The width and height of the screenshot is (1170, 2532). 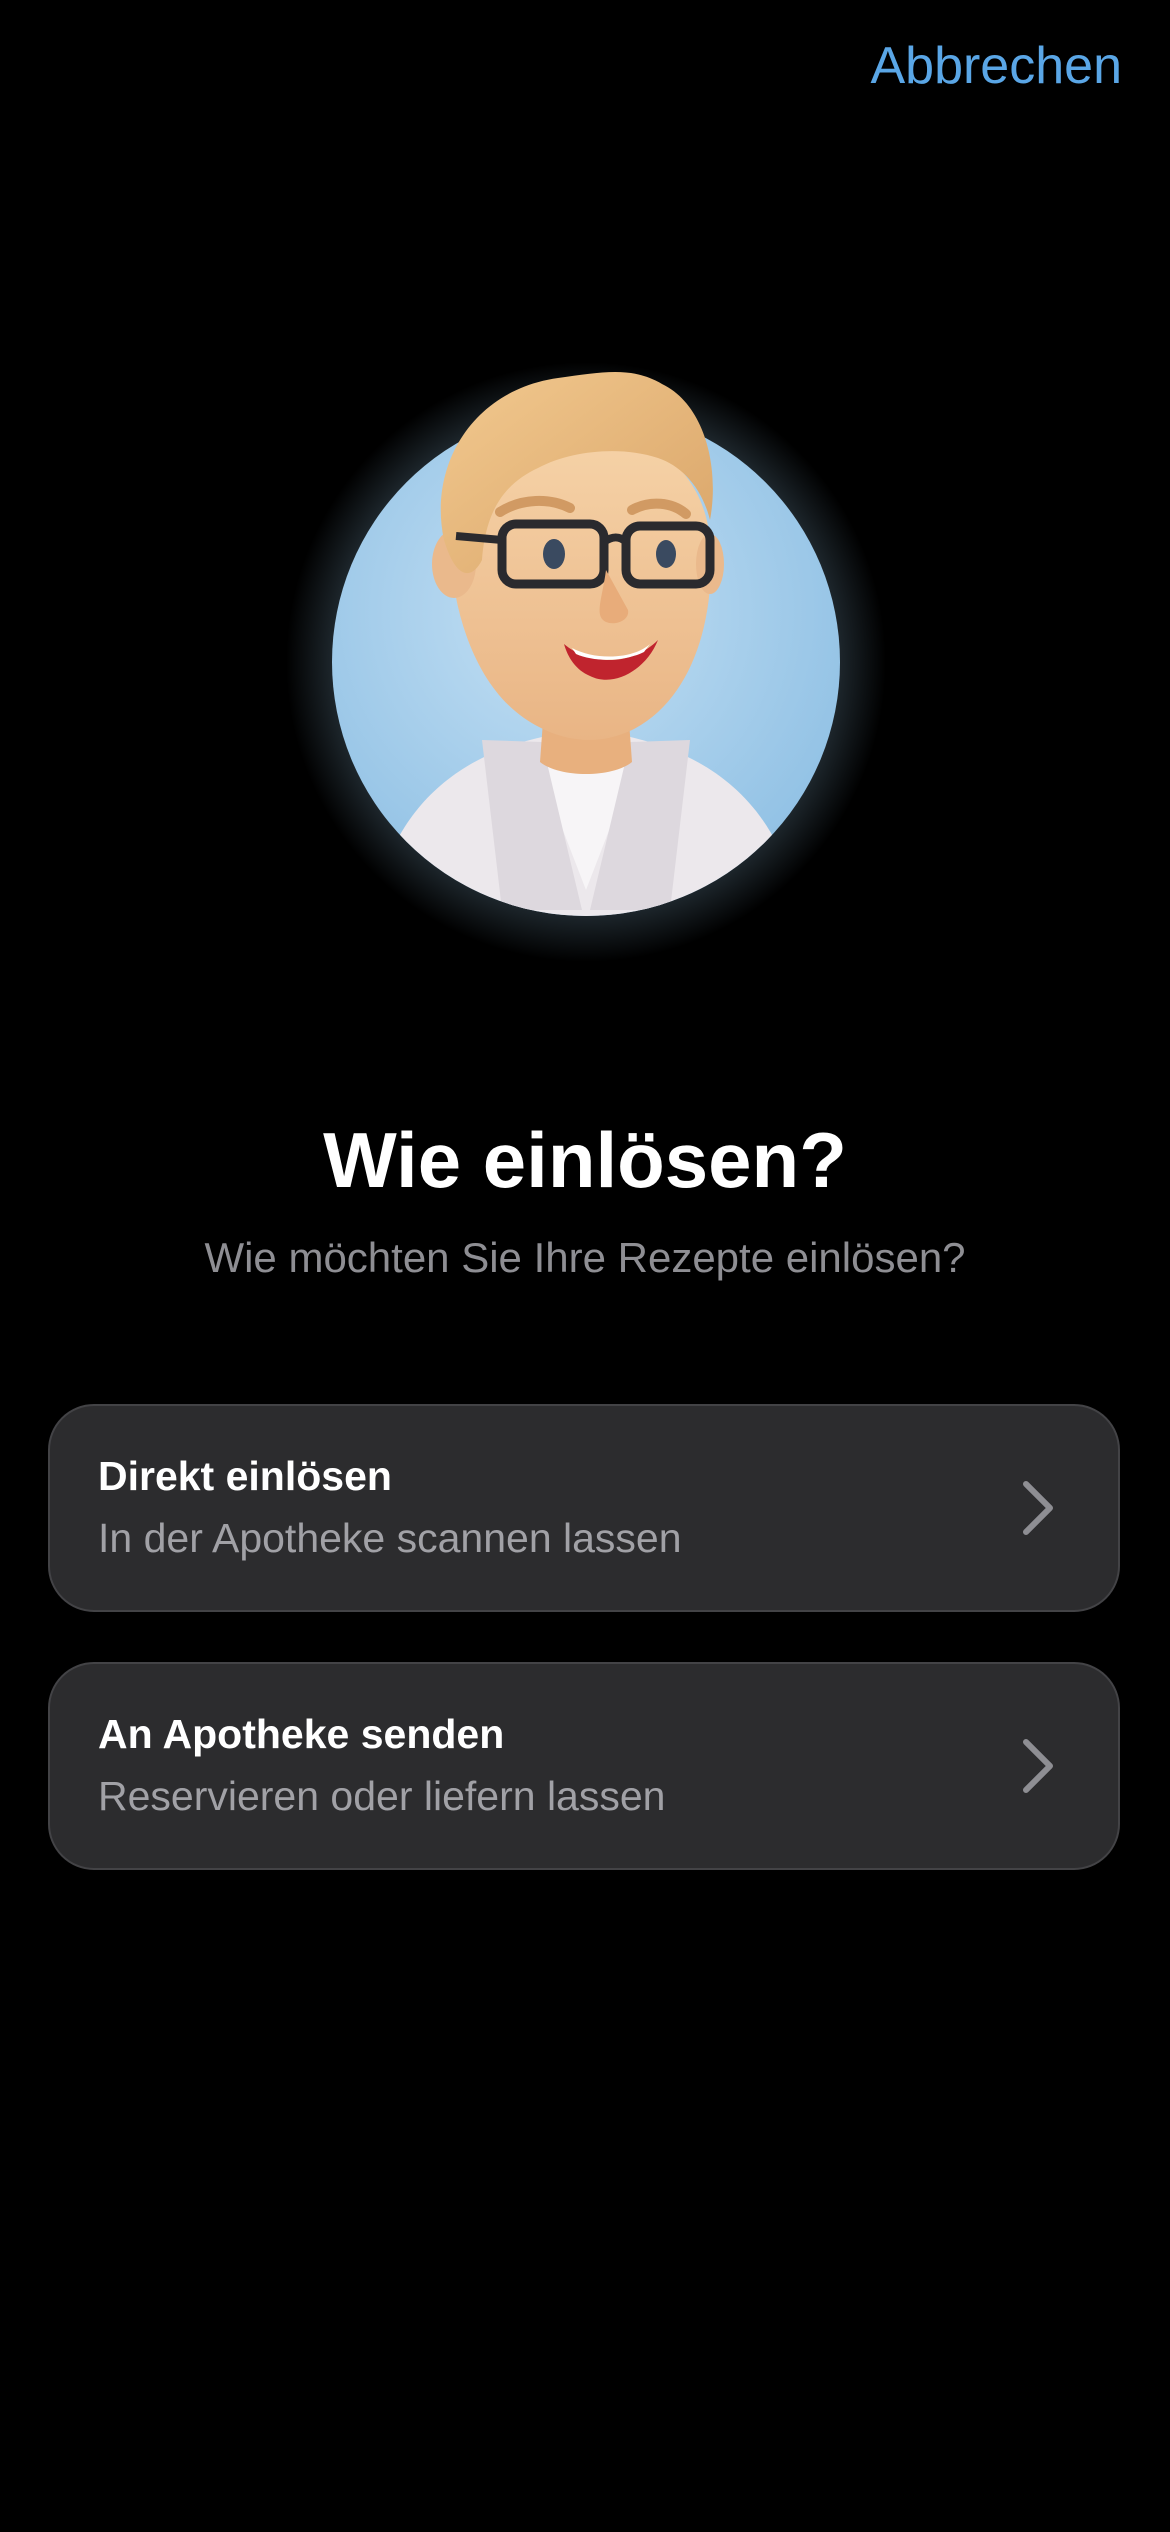 I want to click on option-subtitle: Reservieren oder liefern lassen, so click(x=382, y=1796).